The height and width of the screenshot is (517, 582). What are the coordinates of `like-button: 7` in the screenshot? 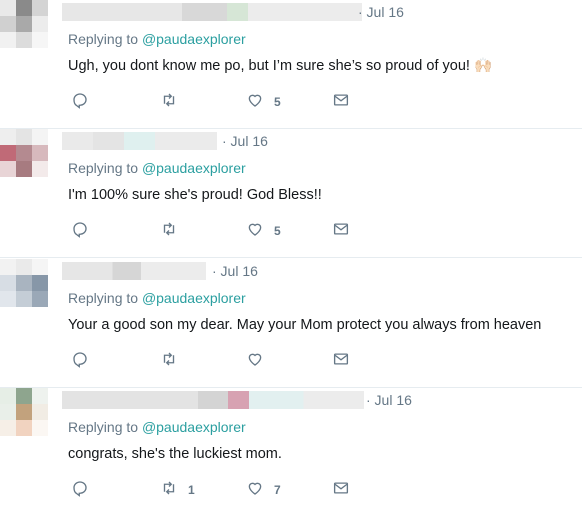 It's located at (263, 490).